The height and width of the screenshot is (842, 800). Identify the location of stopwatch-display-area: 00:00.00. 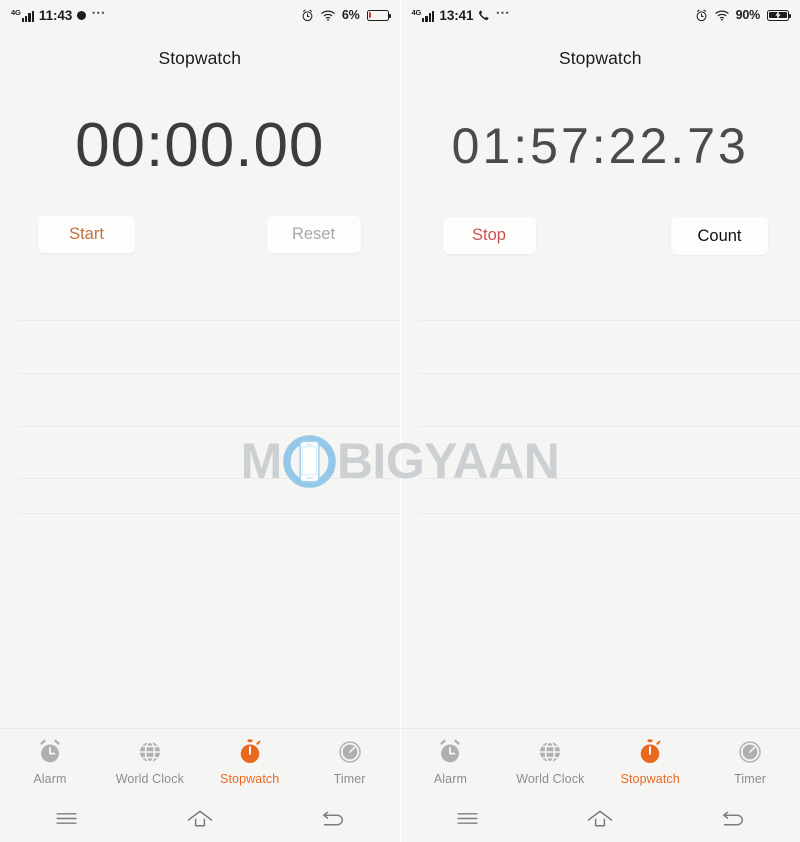
(200, 146).